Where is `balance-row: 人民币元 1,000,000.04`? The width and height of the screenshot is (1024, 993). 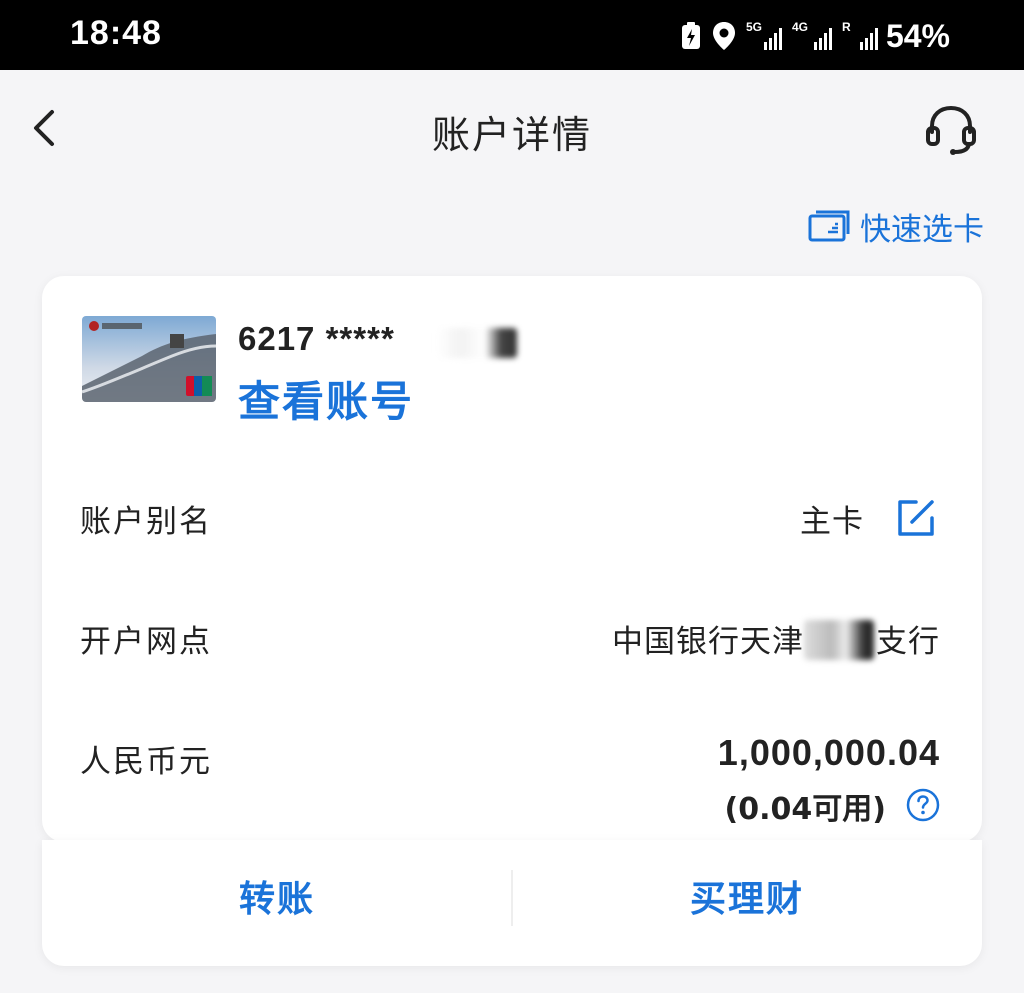 balance-row: 人民币元 1,000,000.04 is located at coordinates (510, 756).